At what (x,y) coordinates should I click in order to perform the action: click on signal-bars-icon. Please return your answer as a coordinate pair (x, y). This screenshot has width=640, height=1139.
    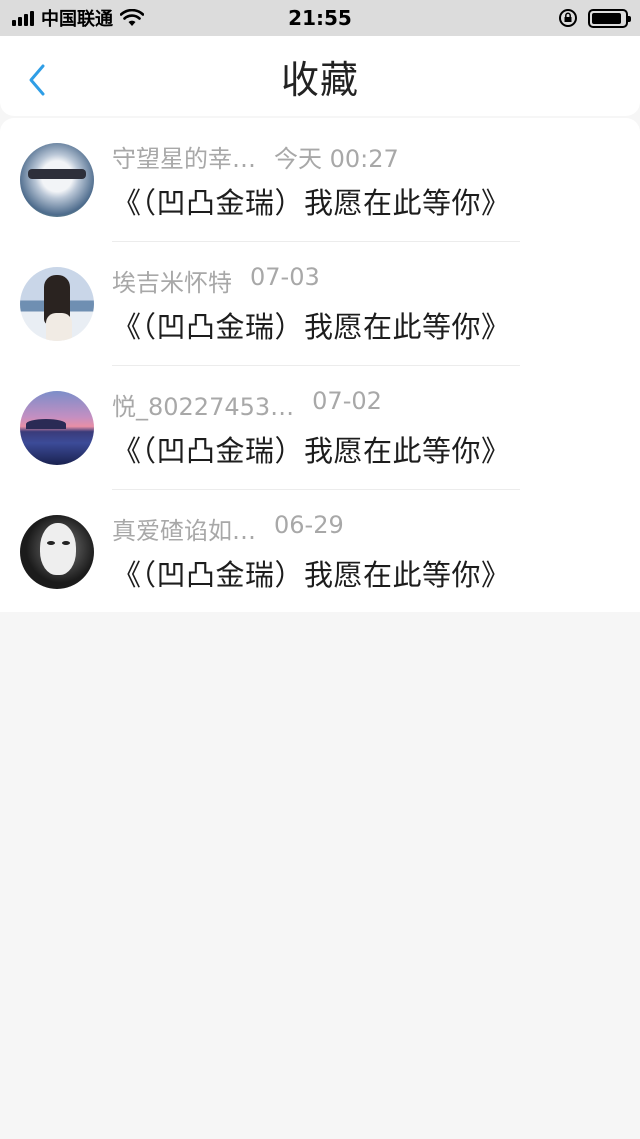
    Looking at the image, I should click on (23, 18).